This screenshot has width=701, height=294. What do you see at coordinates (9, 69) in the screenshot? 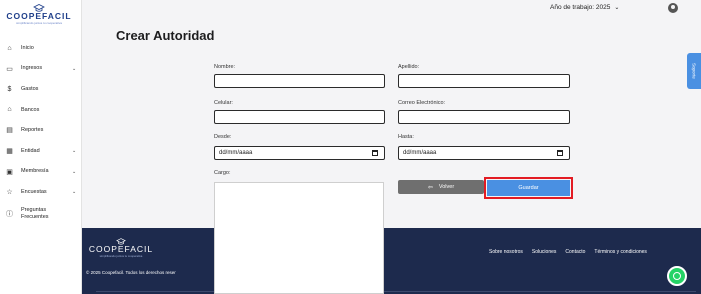
I see `money-icon: ▭` at bounding box center [9, 69].